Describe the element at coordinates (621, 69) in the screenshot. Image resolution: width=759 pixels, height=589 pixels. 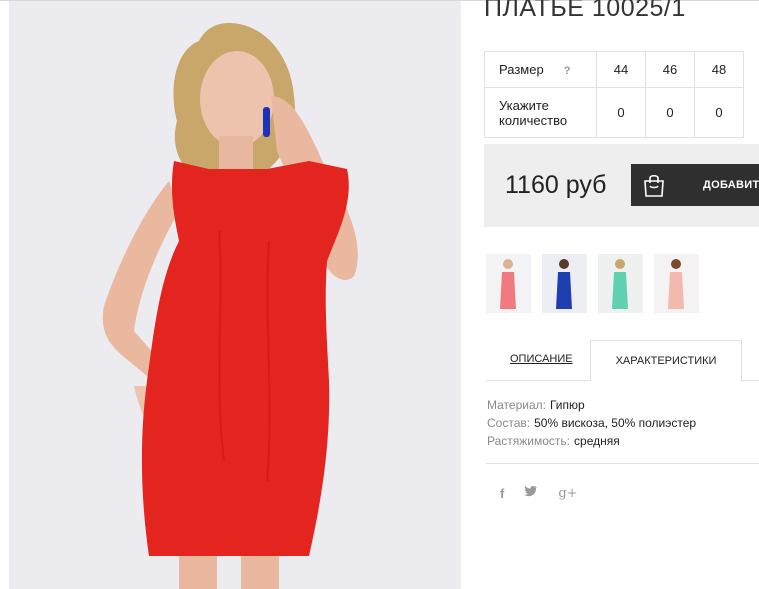
I see `size-option-44: 44` at that location.